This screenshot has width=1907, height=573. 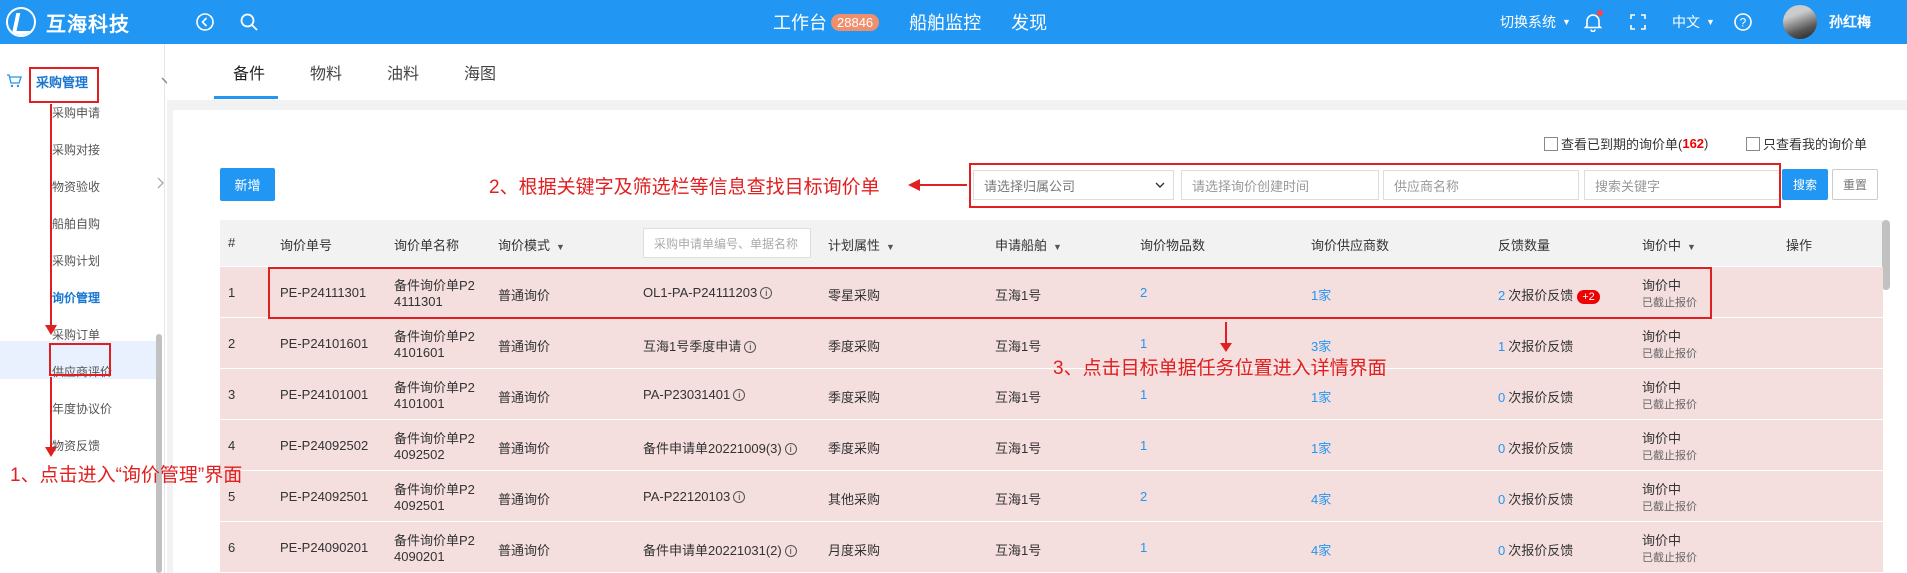 I want to click on sidebar-item-purchase-order: 采购订单, so click(x=76, y=334).